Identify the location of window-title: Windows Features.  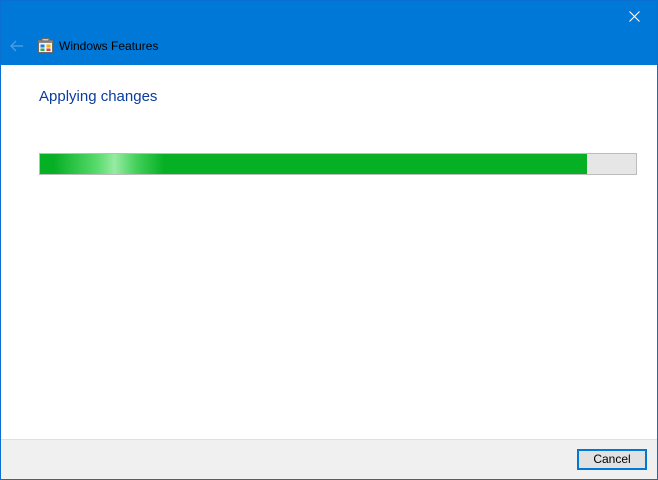
(109, 46).